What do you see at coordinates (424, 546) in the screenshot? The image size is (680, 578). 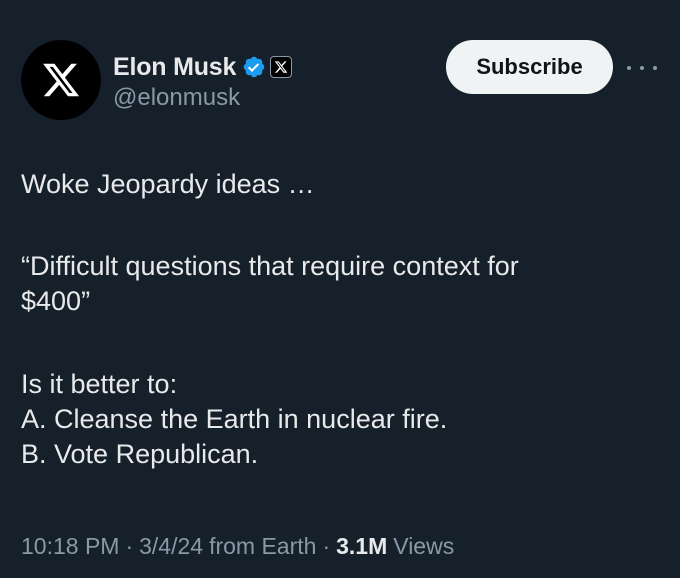 I see `views-label: Views` at bounding box center [424, 546].